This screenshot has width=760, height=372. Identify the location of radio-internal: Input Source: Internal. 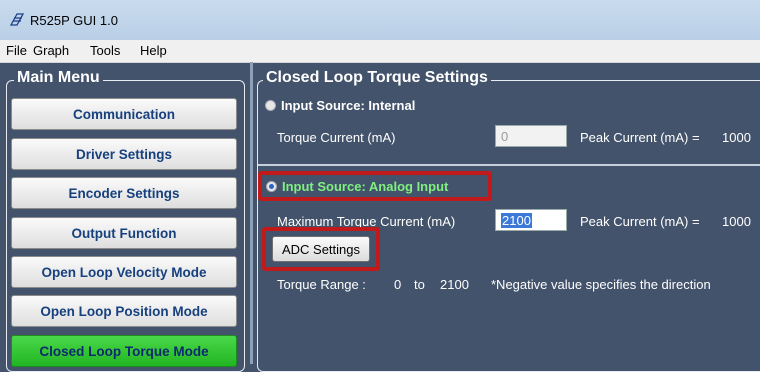
(340, 105).